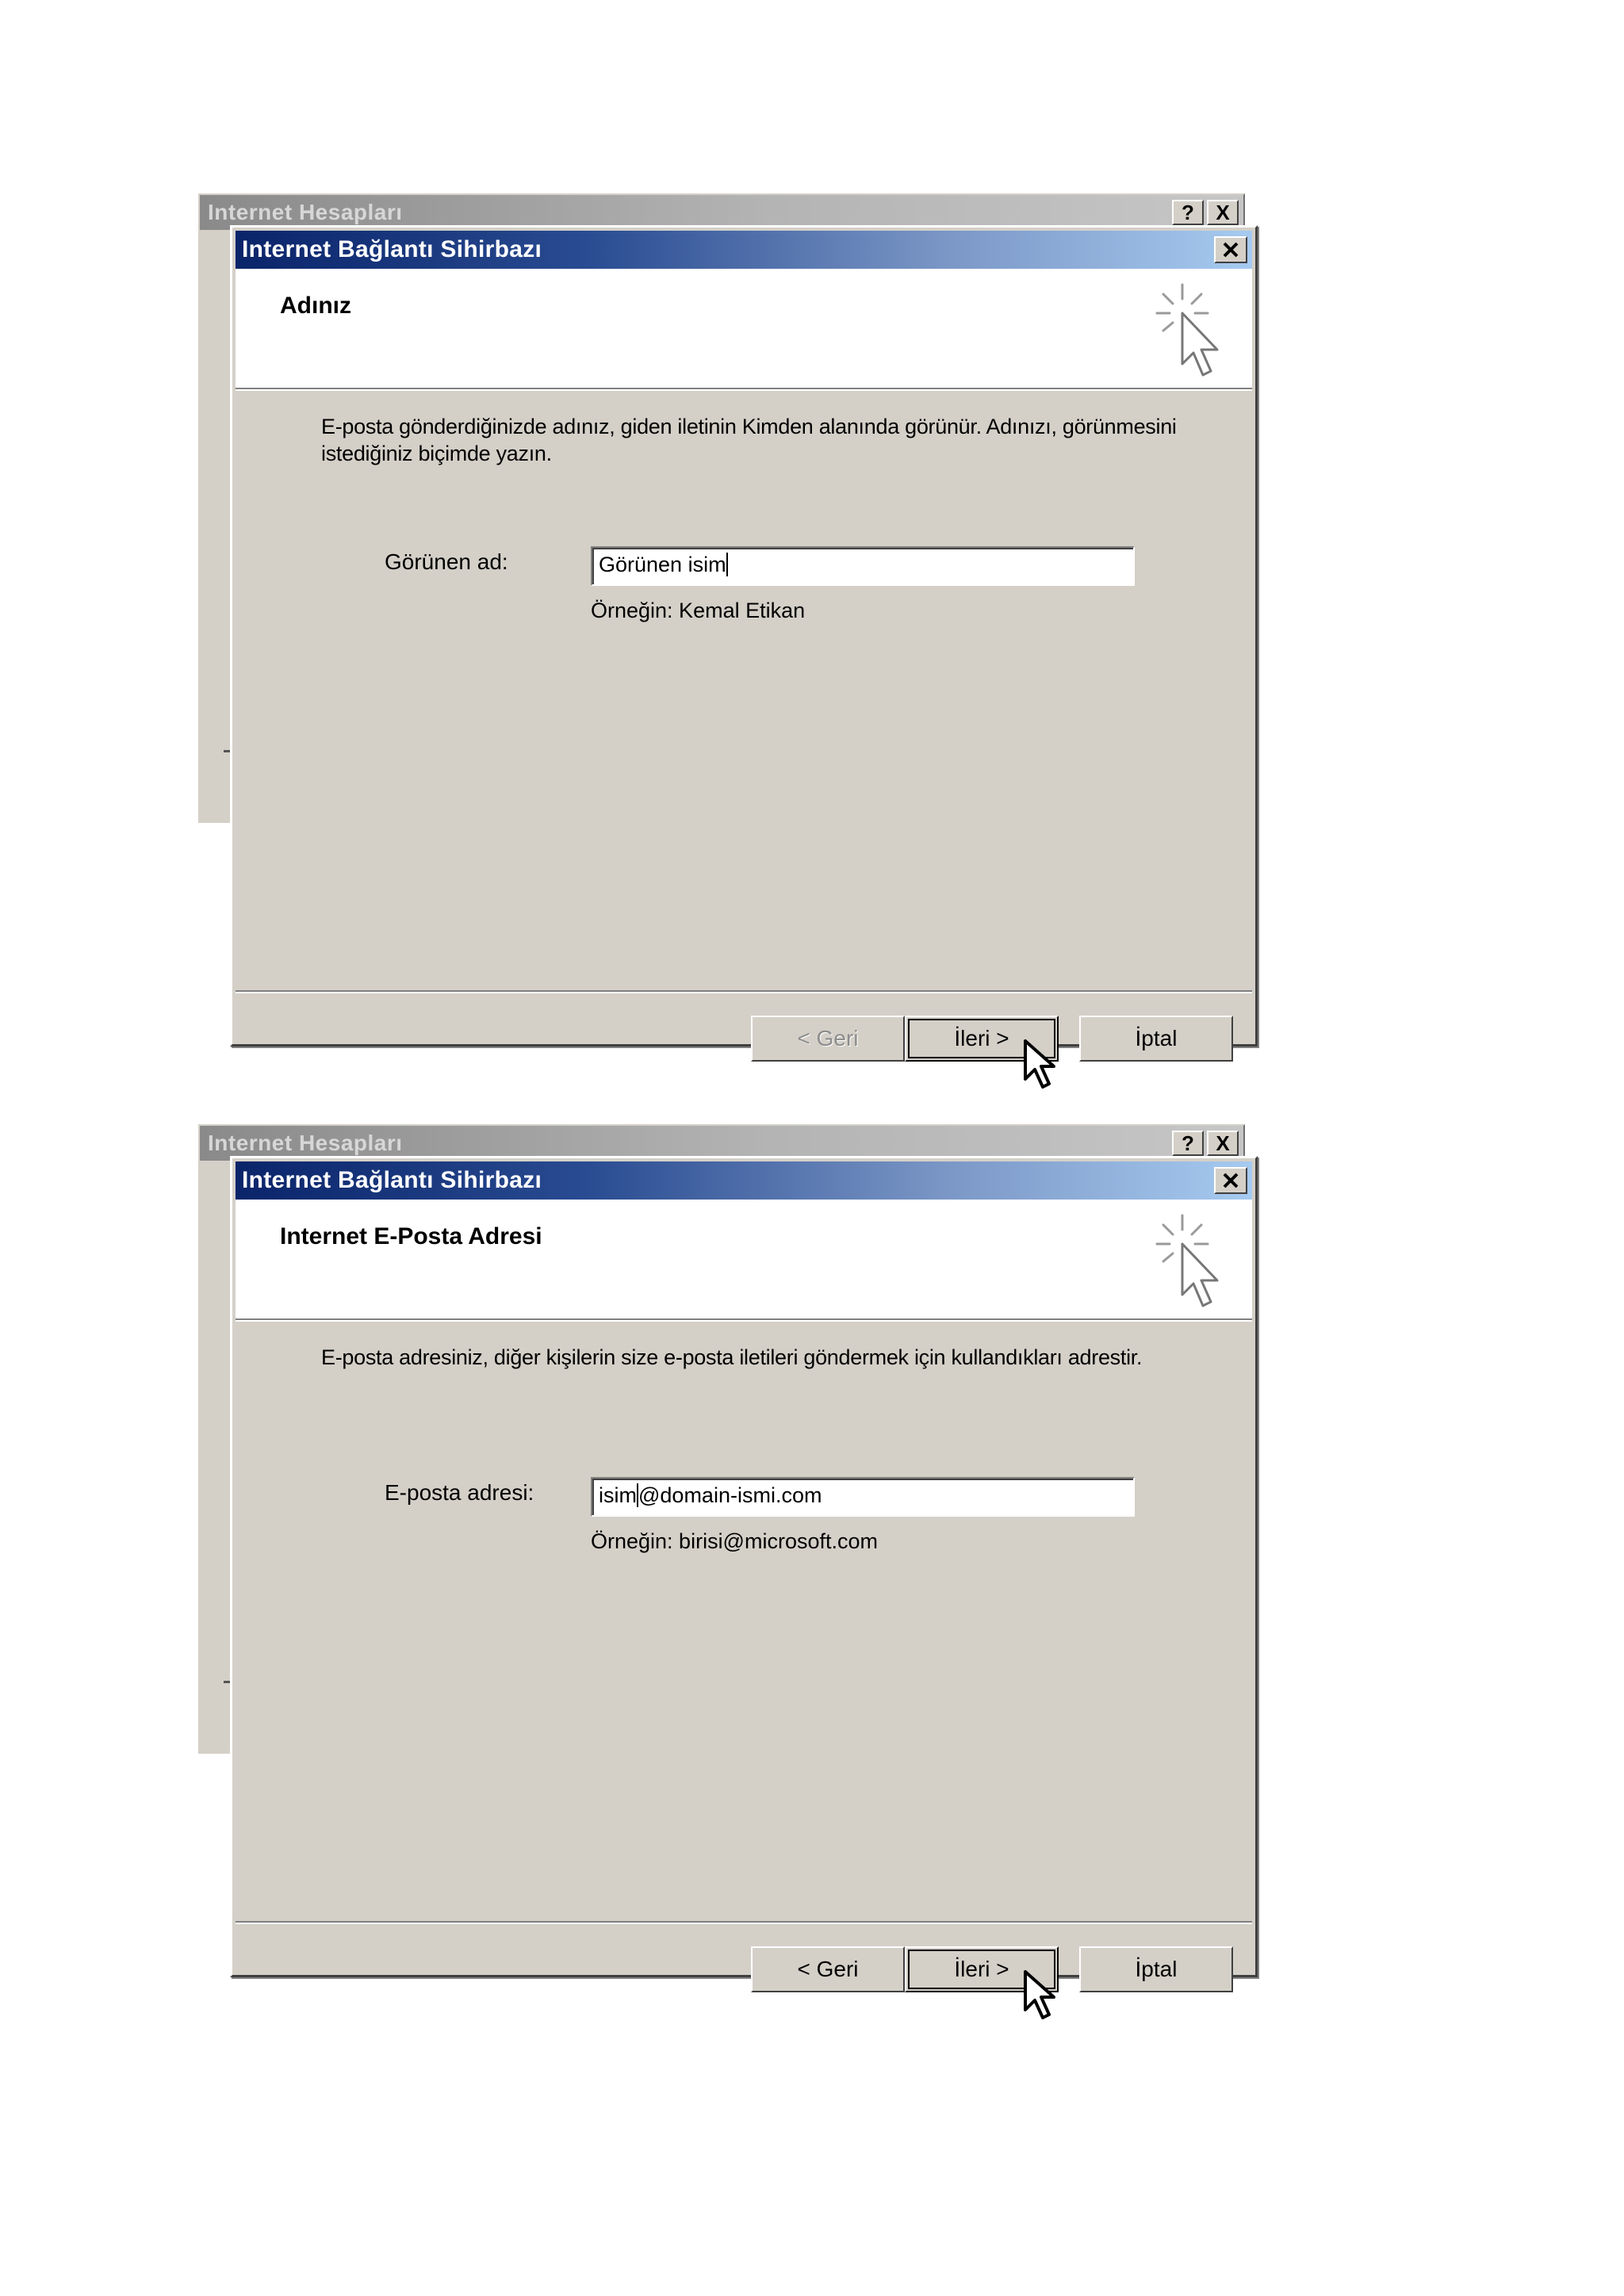 The height and width of the screenshot is (2296, 1624). I want to click on input-text-before-caret: Görünen isim, so click(662, 565).